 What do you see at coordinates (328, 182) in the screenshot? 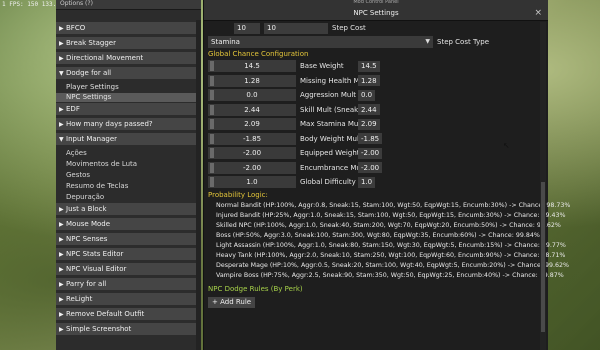
I see `slider-label: Global Difficulty` at bounding box center [328, 182].